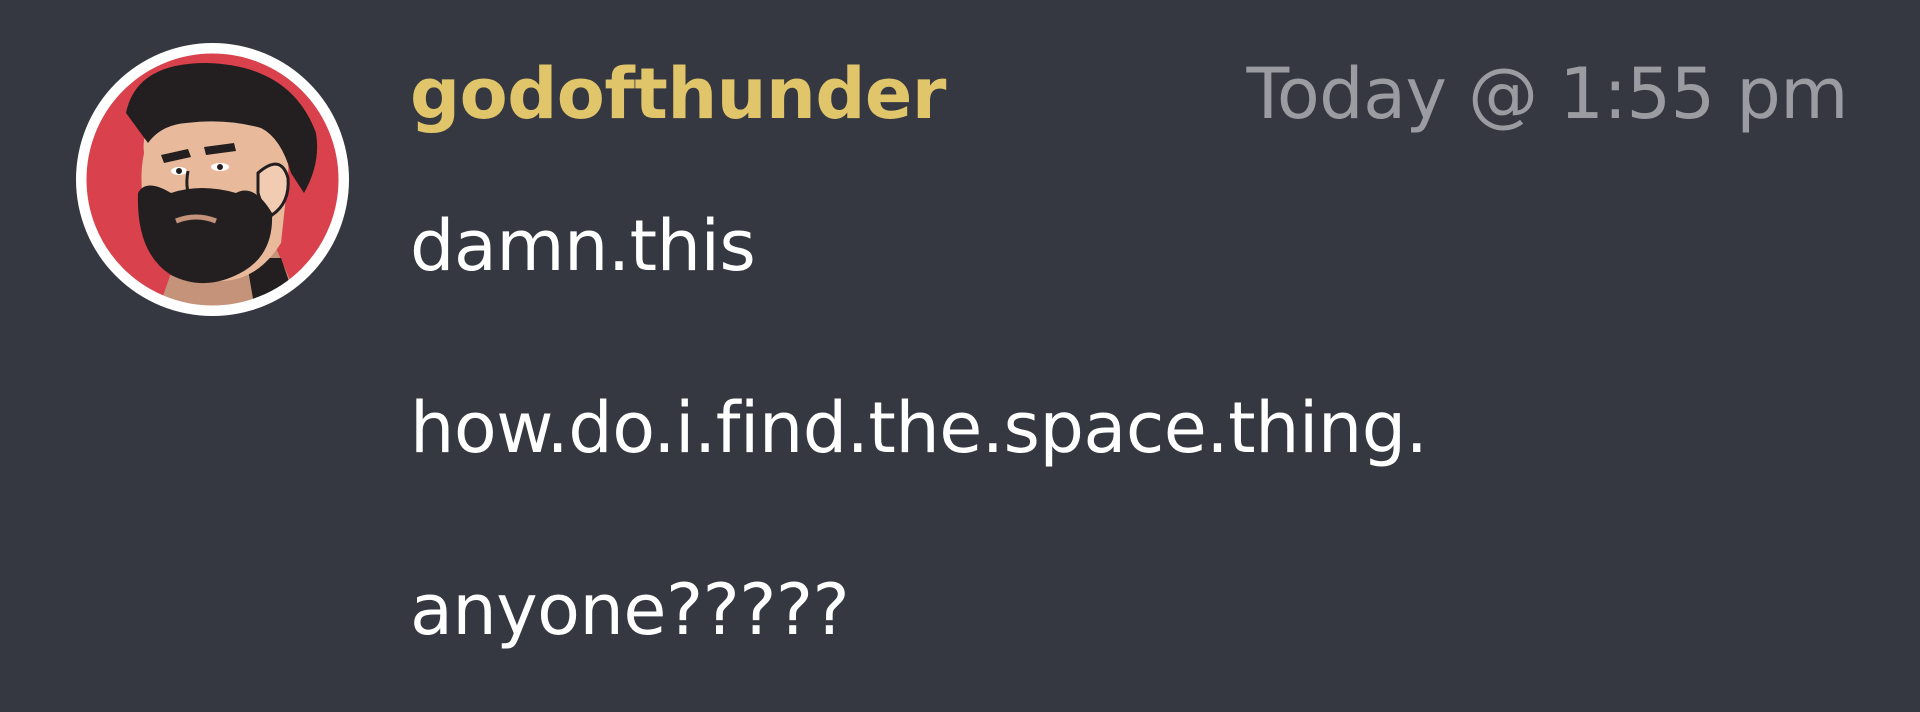  Describe the element at coordinates (630, 610) in the screenshot. I see `message-line: anyone?????` at that location.